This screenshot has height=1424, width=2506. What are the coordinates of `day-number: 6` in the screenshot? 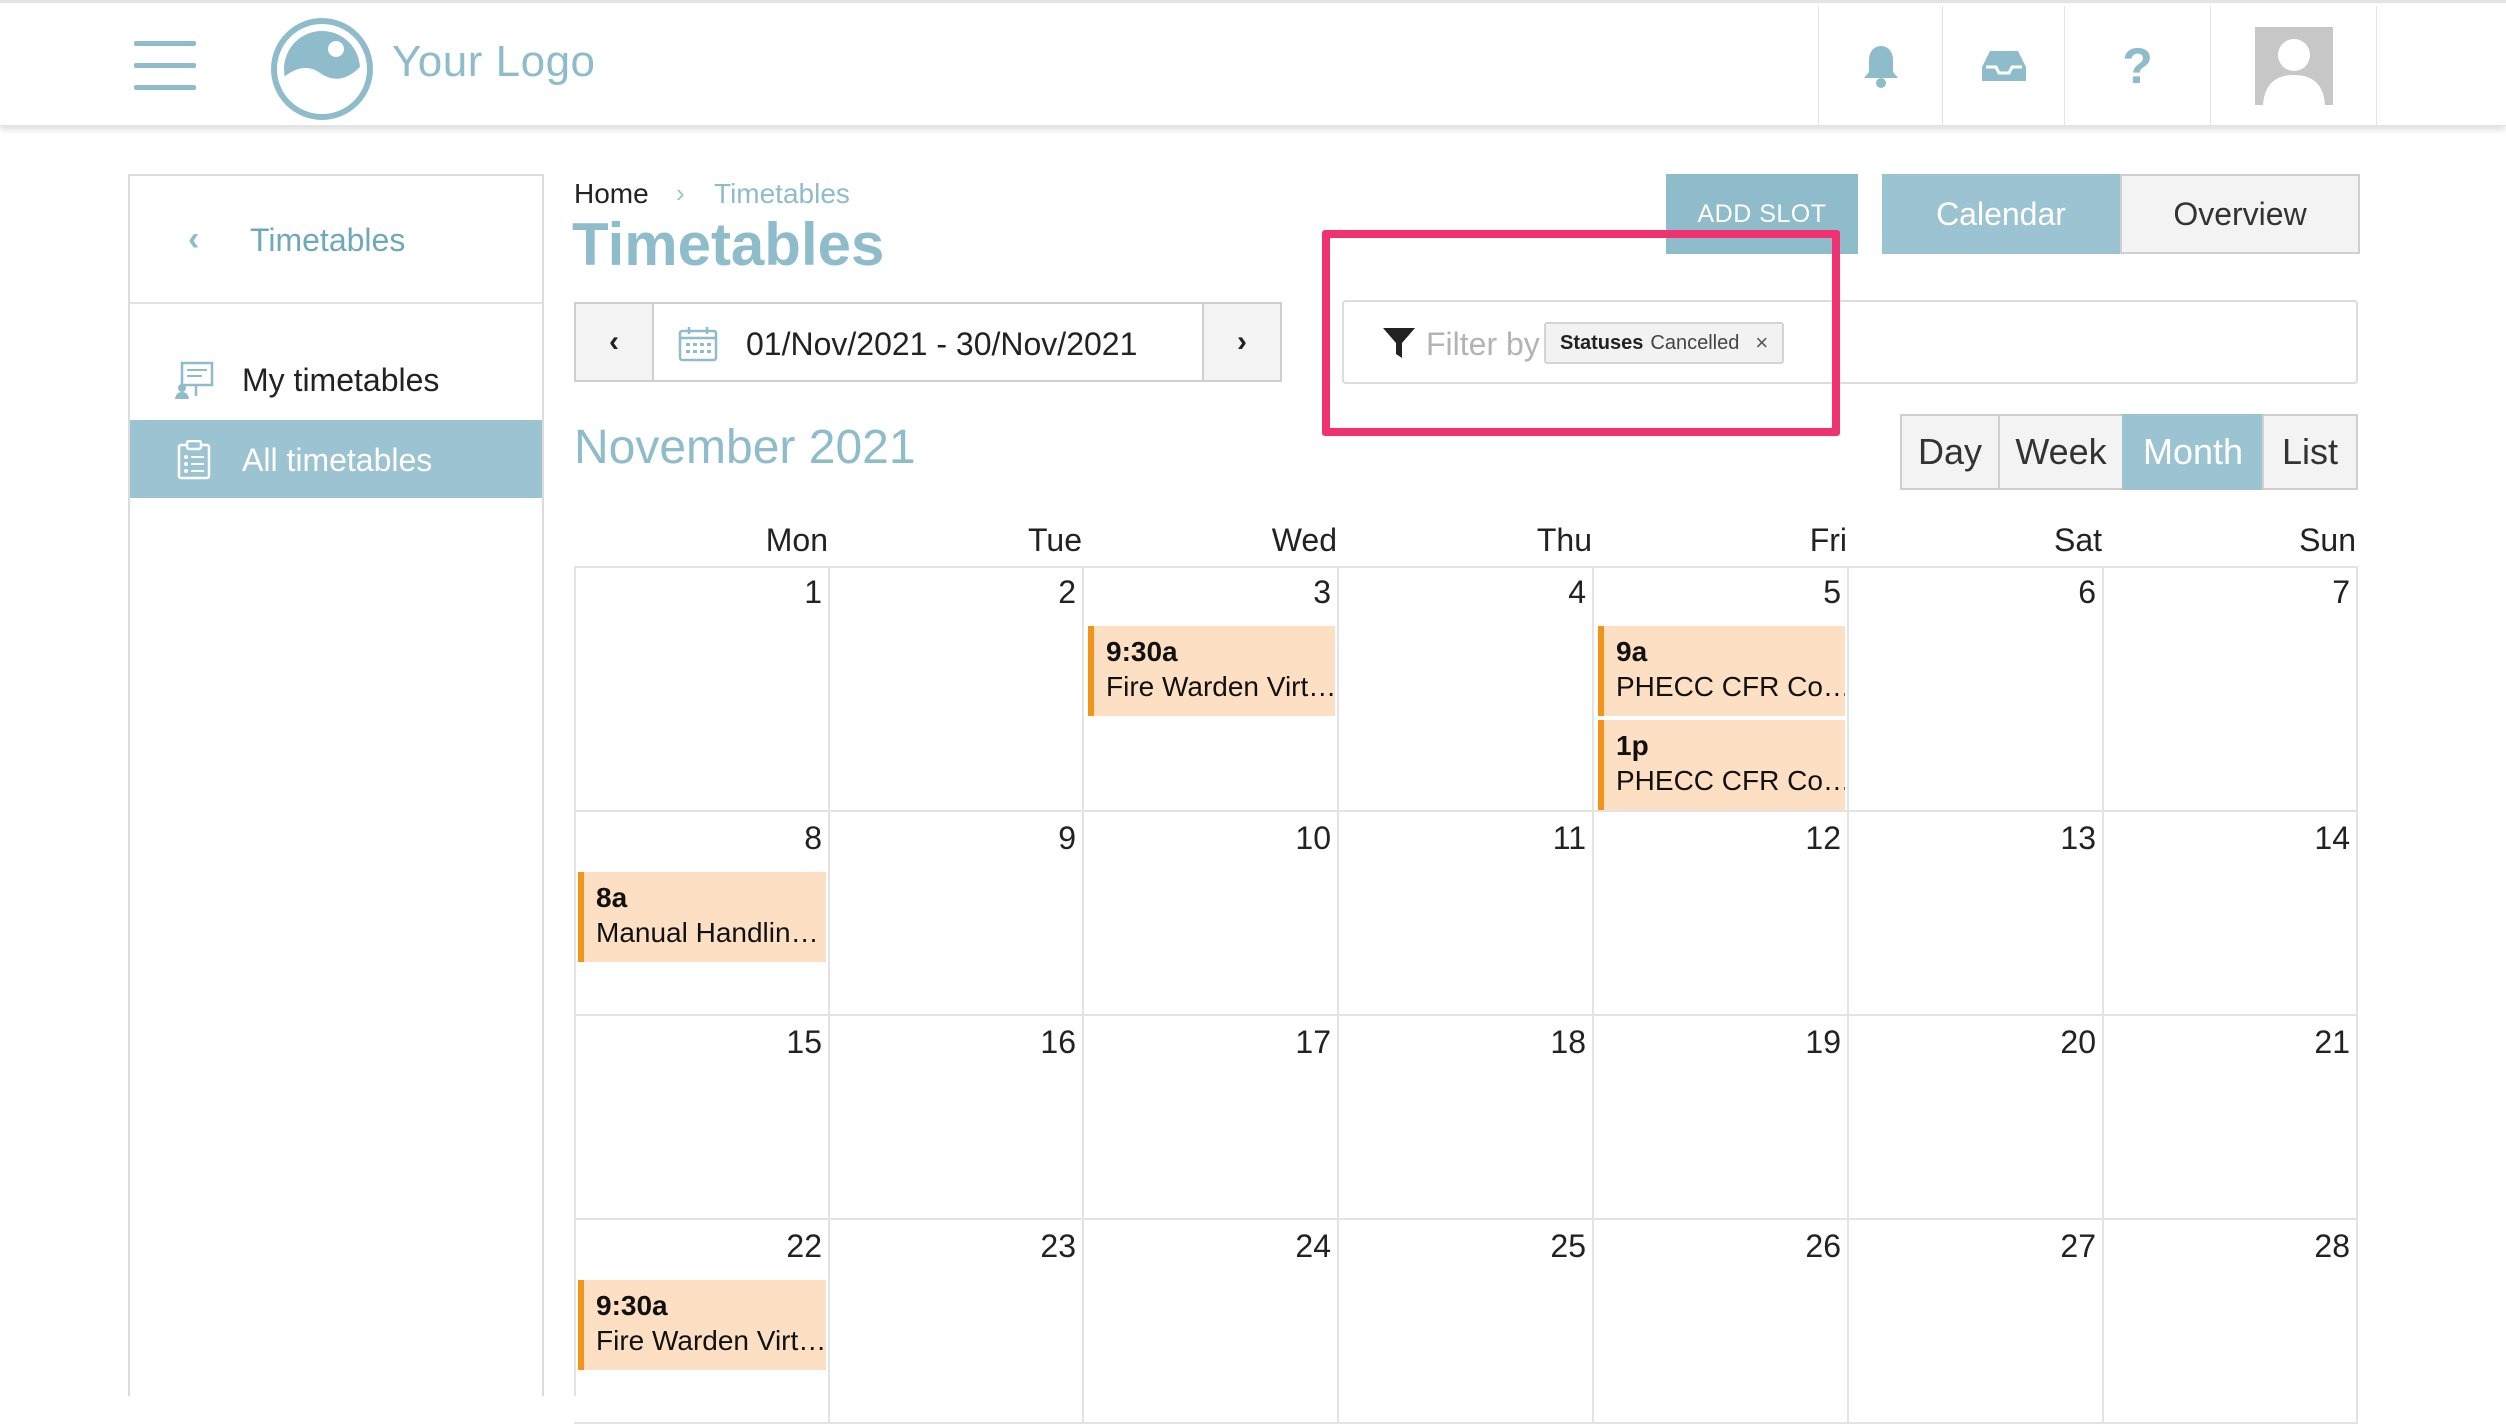 It's located at (2087, 592).